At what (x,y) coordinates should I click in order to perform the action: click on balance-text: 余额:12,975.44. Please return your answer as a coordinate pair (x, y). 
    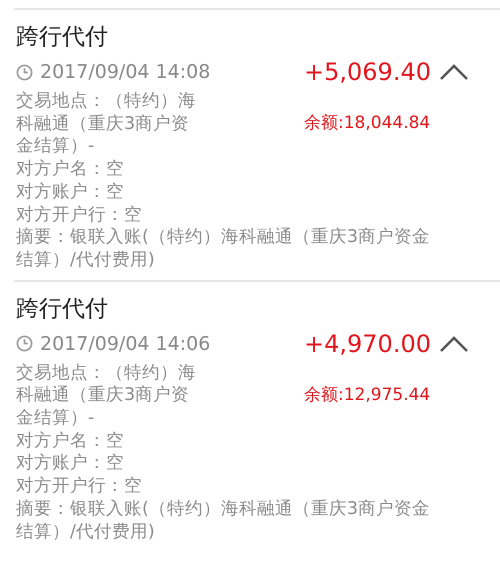
    Looking at the image, I should click on (367, 395).